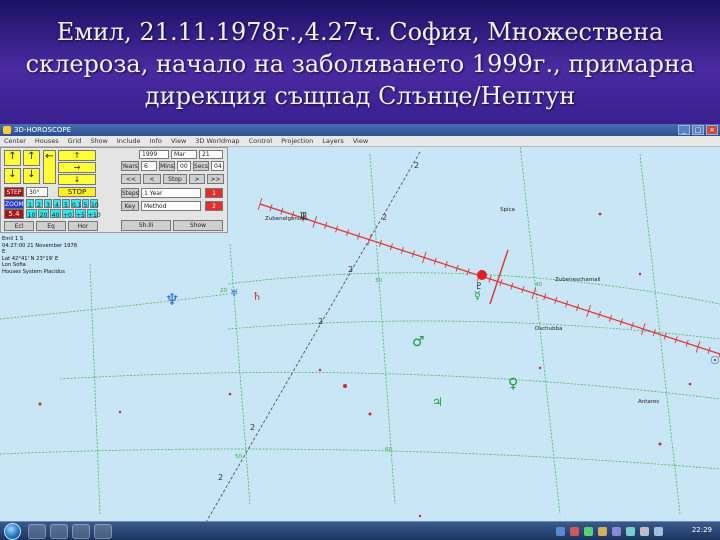 The width and height of the screenshot is (720, 540). I want to click on speed-button: 4, so click(57, 204).